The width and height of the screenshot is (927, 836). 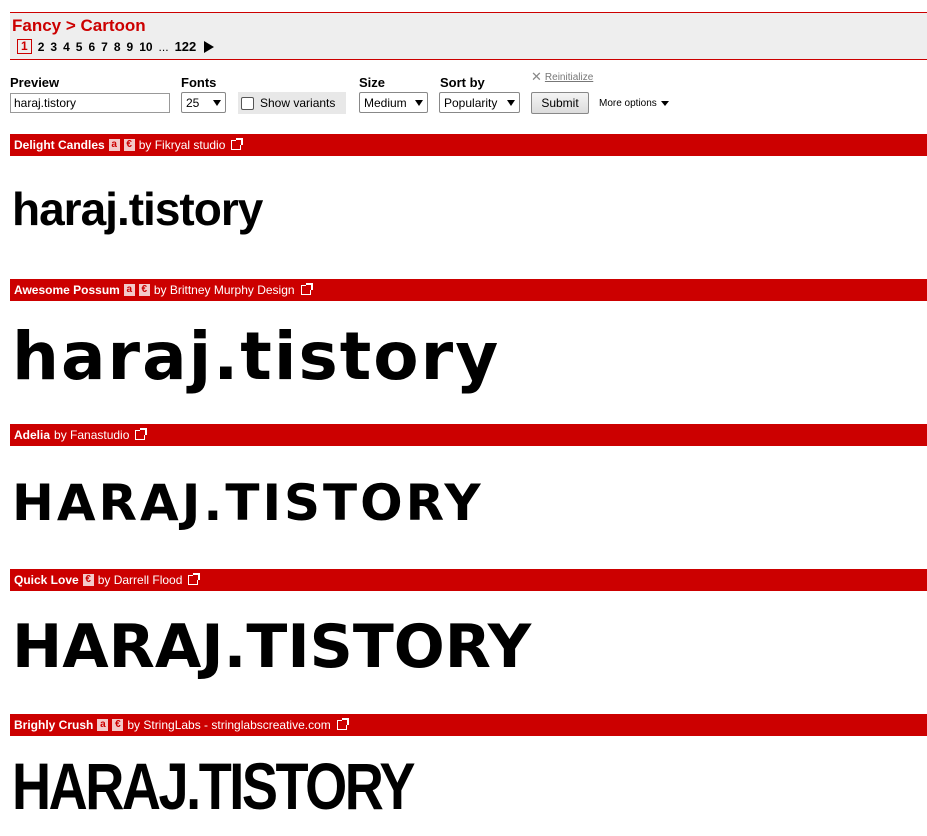 What do you see at coordinates (186, 46) in the screenshot?
I see `page-link-last: 122` at bounding box center [186, 46].